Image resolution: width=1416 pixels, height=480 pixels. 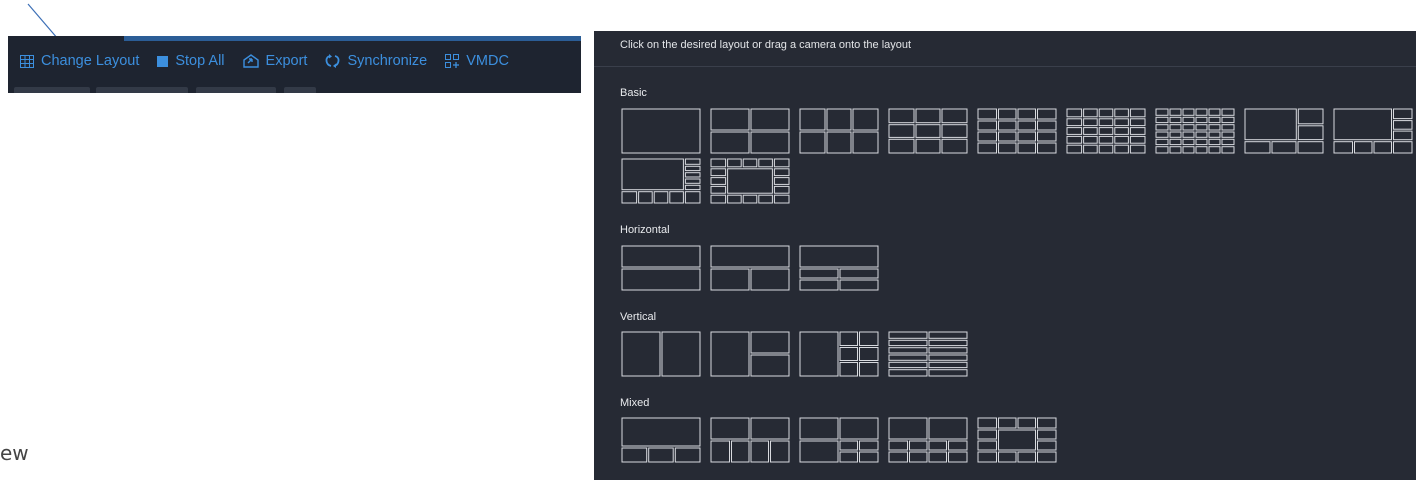 I want to click on synchronize-button: Synchronize, so click(x=376, y=61).